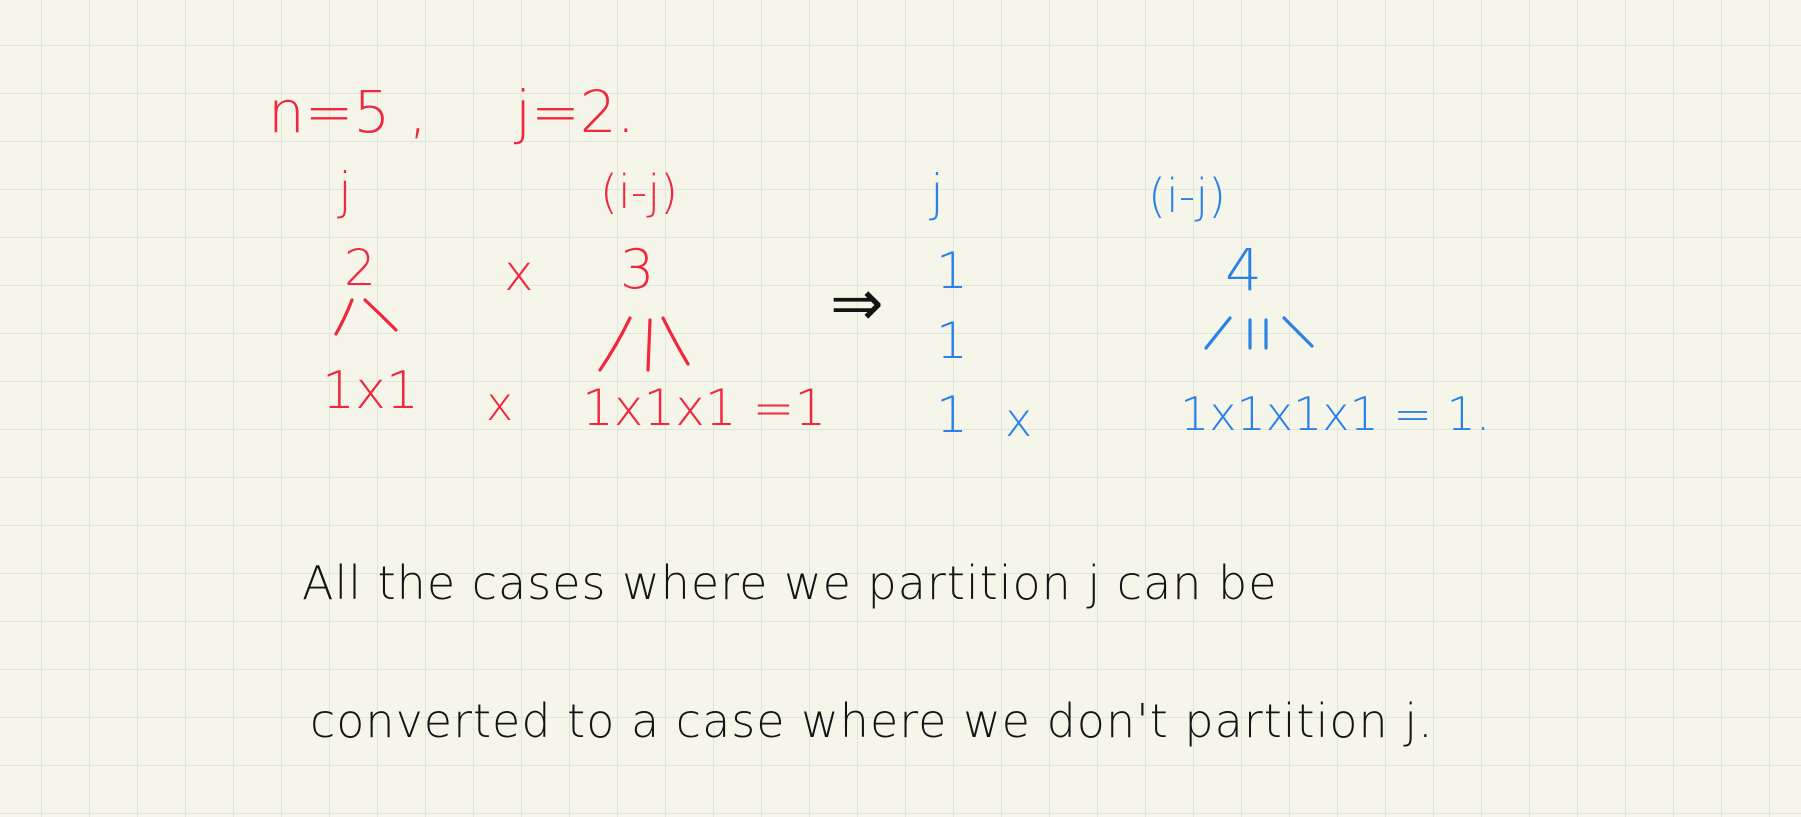 The height and width of the screenshot is (817, 1801). Describe the element at coordinates (499, 404) in the screenshot. I see `left-times-2: x` at that location.